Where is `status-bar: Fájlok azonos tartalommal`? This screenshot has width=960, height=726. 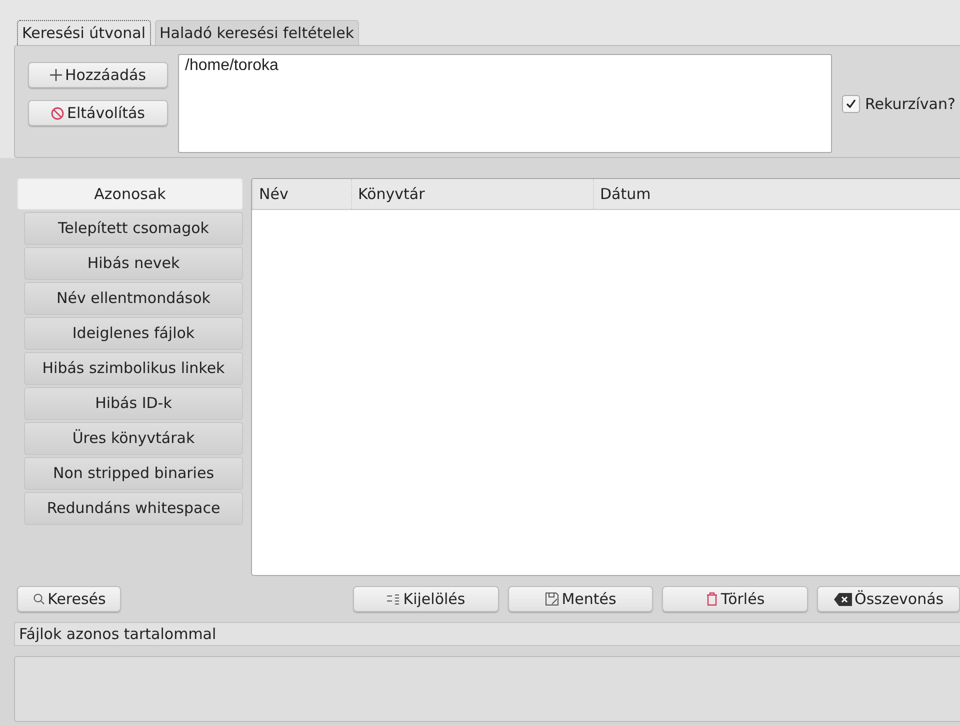
status-bar: Fájlok azonos tartalommal is located at coordinates (487, 634).